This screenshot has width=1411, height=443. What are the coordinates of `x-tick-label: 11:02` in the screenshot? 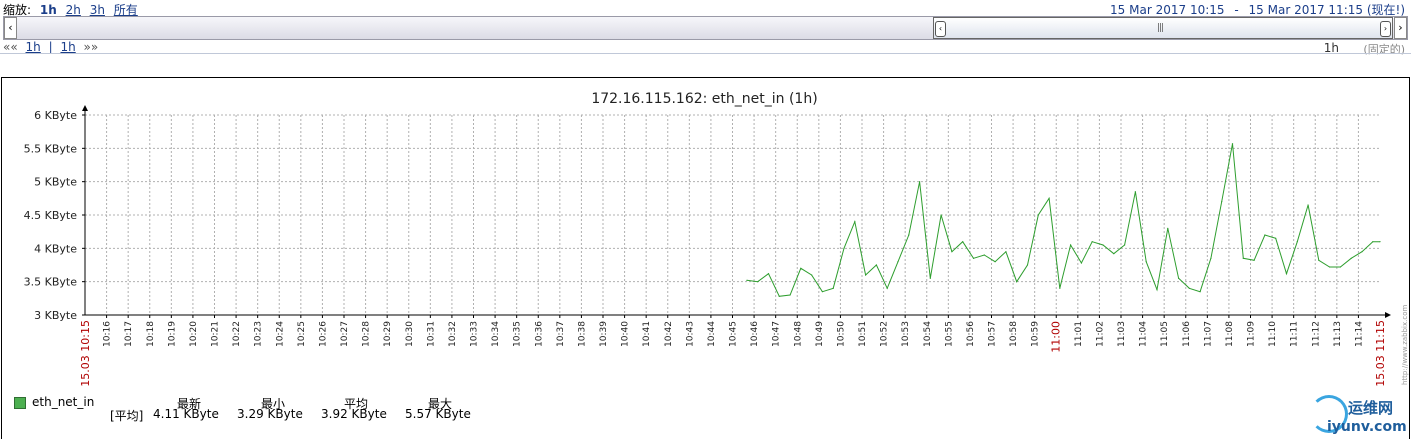 It's located at (1100, 334).